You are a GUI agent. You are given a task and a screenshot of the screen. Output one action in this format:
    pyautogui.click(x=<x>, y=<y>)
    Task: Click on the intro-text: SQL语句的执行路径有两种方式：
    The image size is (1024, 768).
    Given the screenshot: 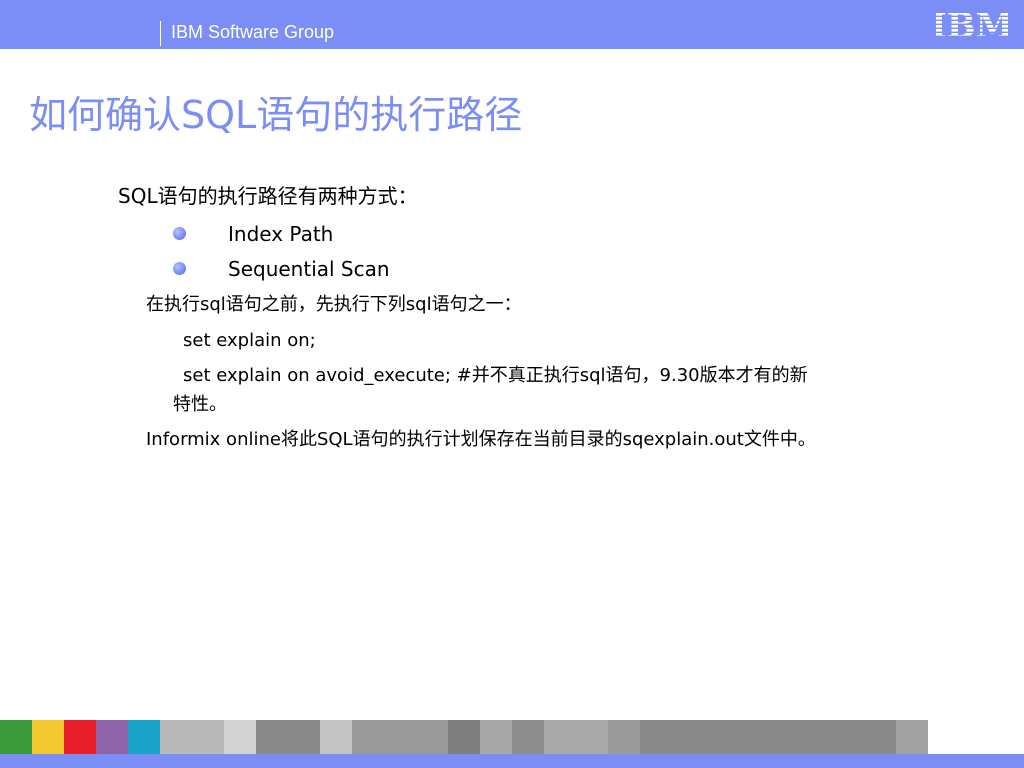 What is the action you would take?
    pyautogui.click(x=268, y=196)
    